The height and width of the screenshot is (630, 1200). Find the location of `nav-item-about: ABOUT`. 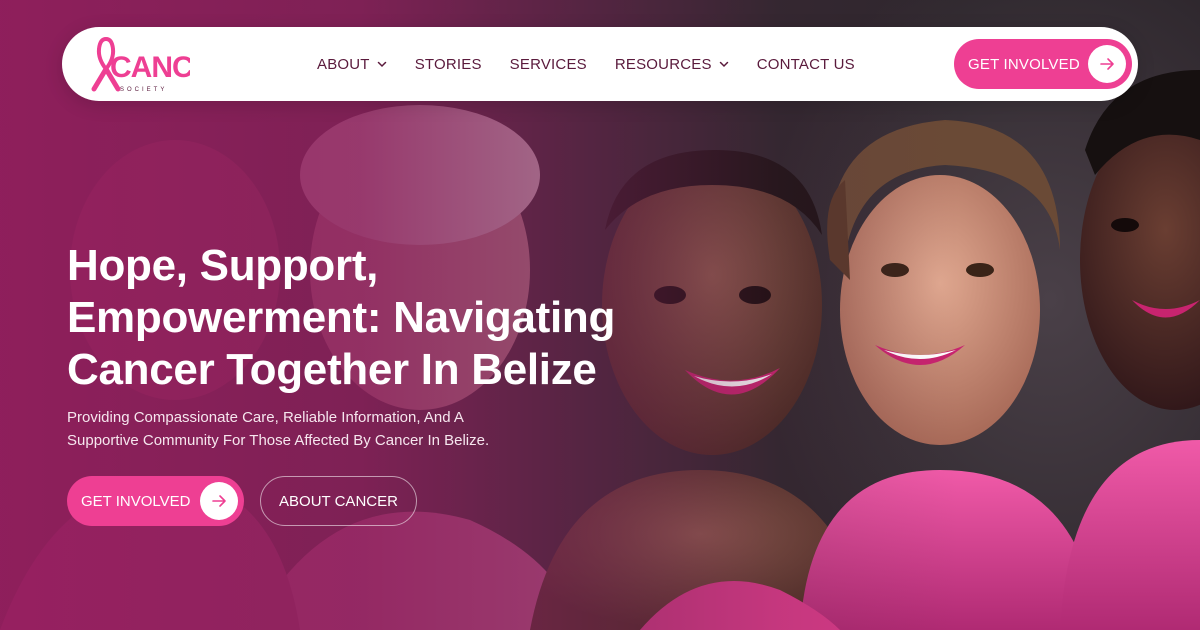

nav-item-about: ABOUT is located at coordinates (352, 64).